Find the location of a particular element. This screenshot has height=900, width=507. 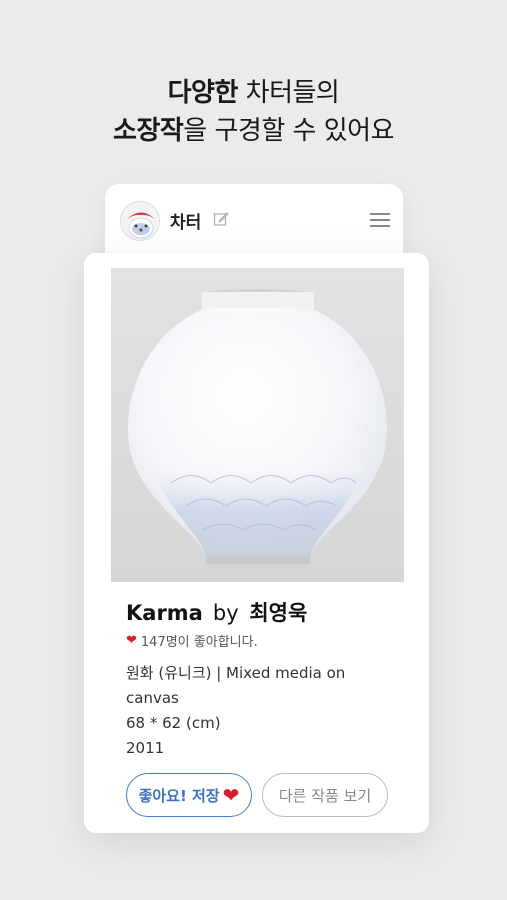

heart-icon-red: ❤ is located at coordinates (231, 795).